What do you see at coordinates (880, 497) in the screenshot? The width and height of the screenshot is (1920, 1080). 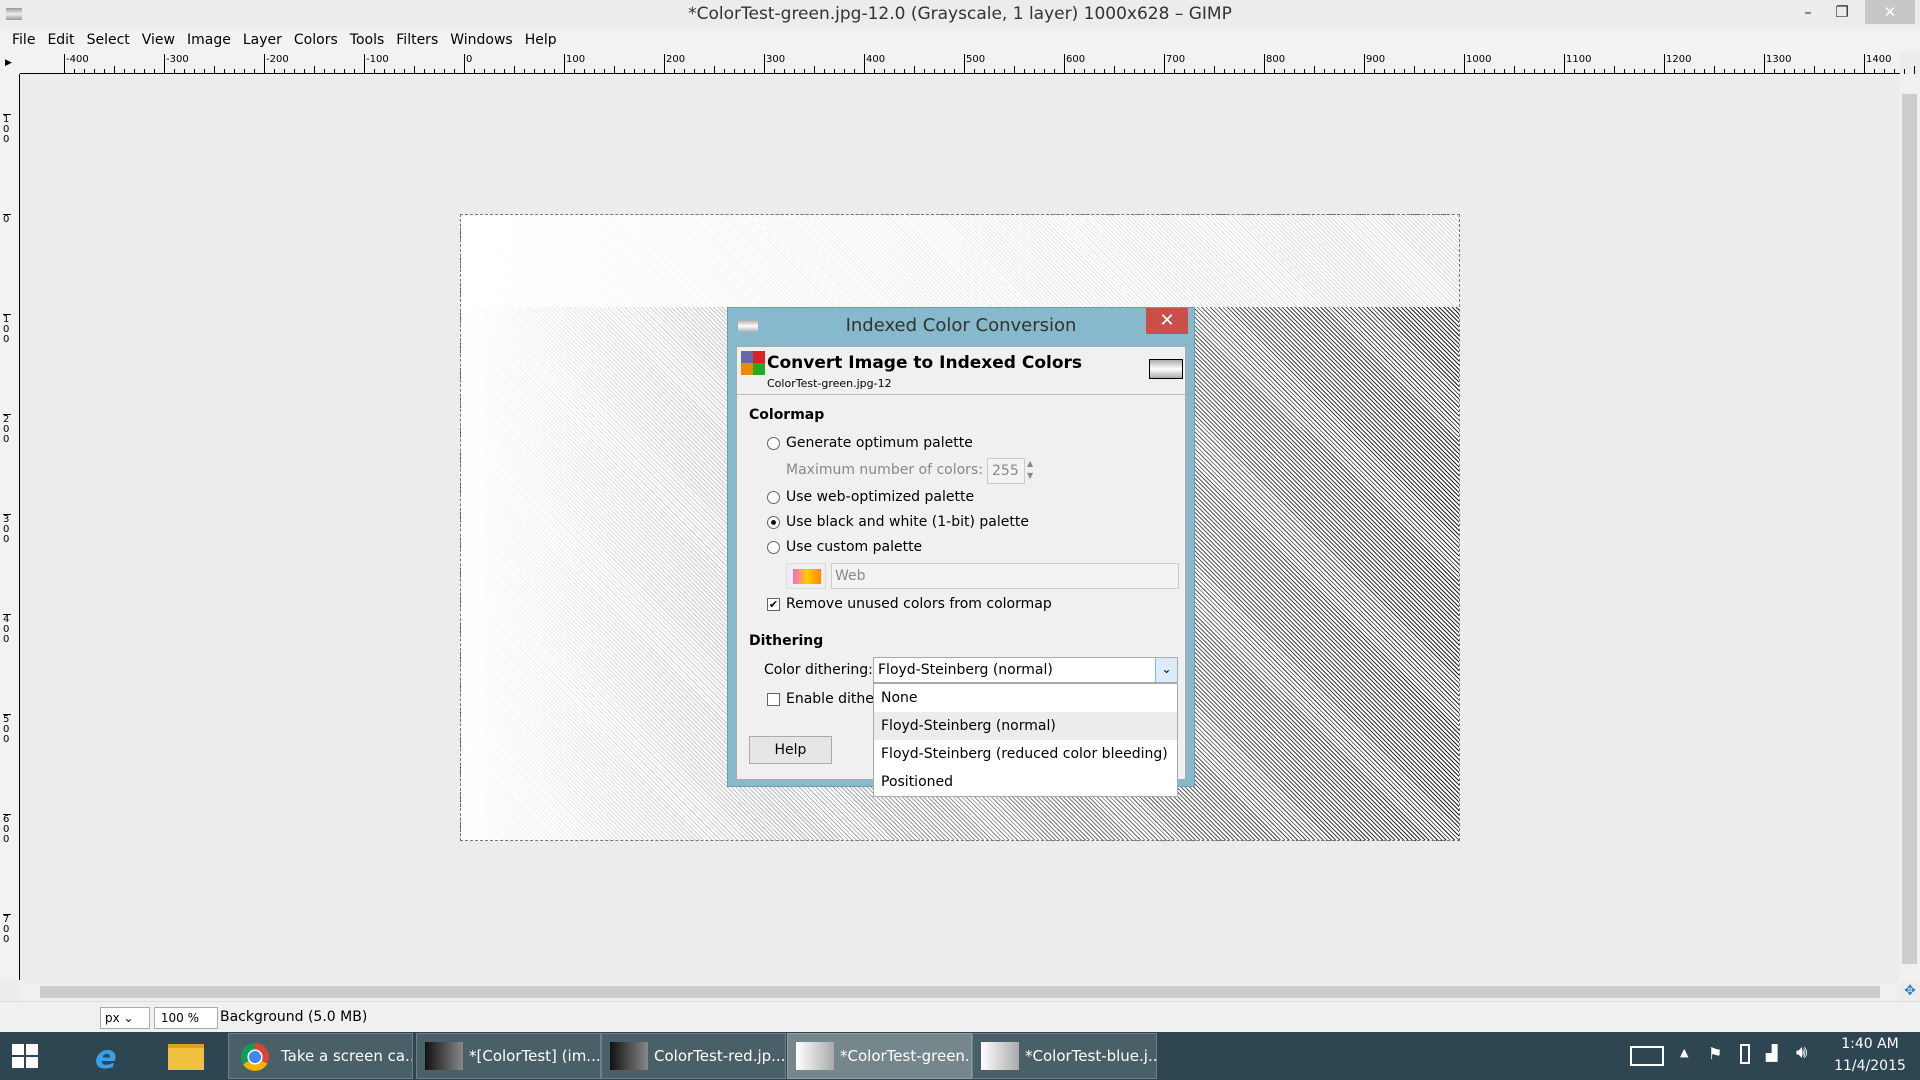 I see `web-optimized-label: Use web-optimized palette` at bounding box center [880, 497].